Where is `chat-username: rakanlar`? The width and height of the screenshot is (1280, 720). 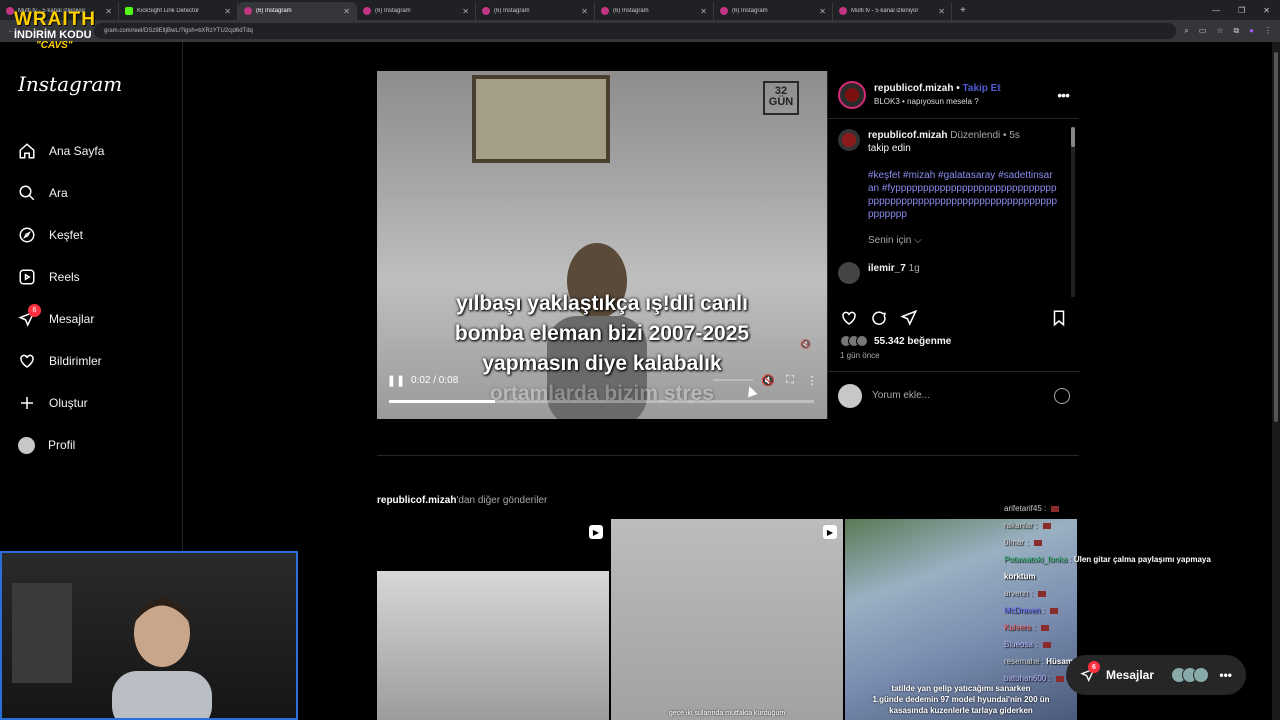 chat-username: rakanlar is located at coordinates (1018, 525).